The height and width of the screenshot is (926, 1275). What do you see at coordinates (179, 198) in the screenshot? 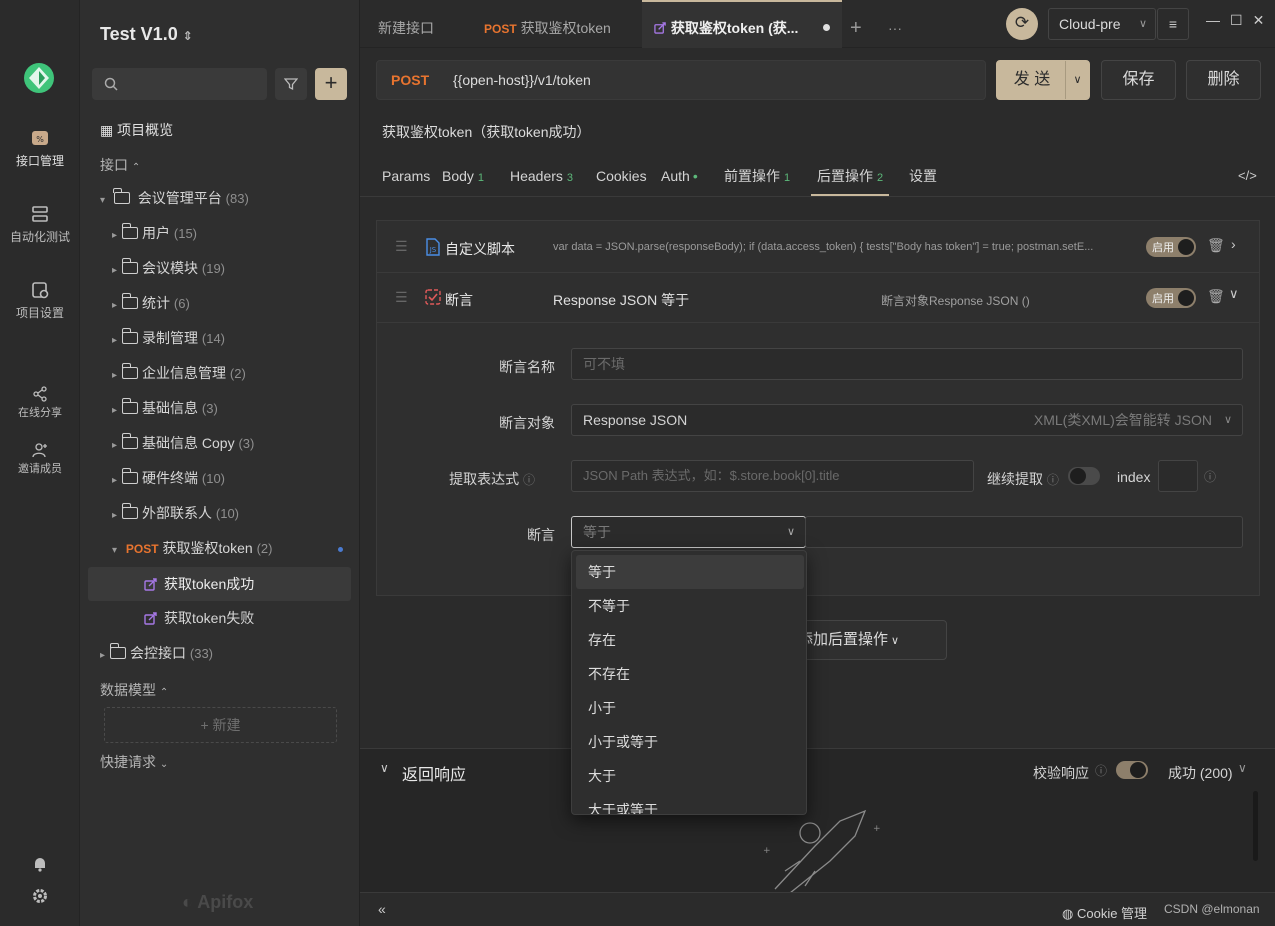
I see `folder-name: 会议管理平台` at bounding box center [179, 198].